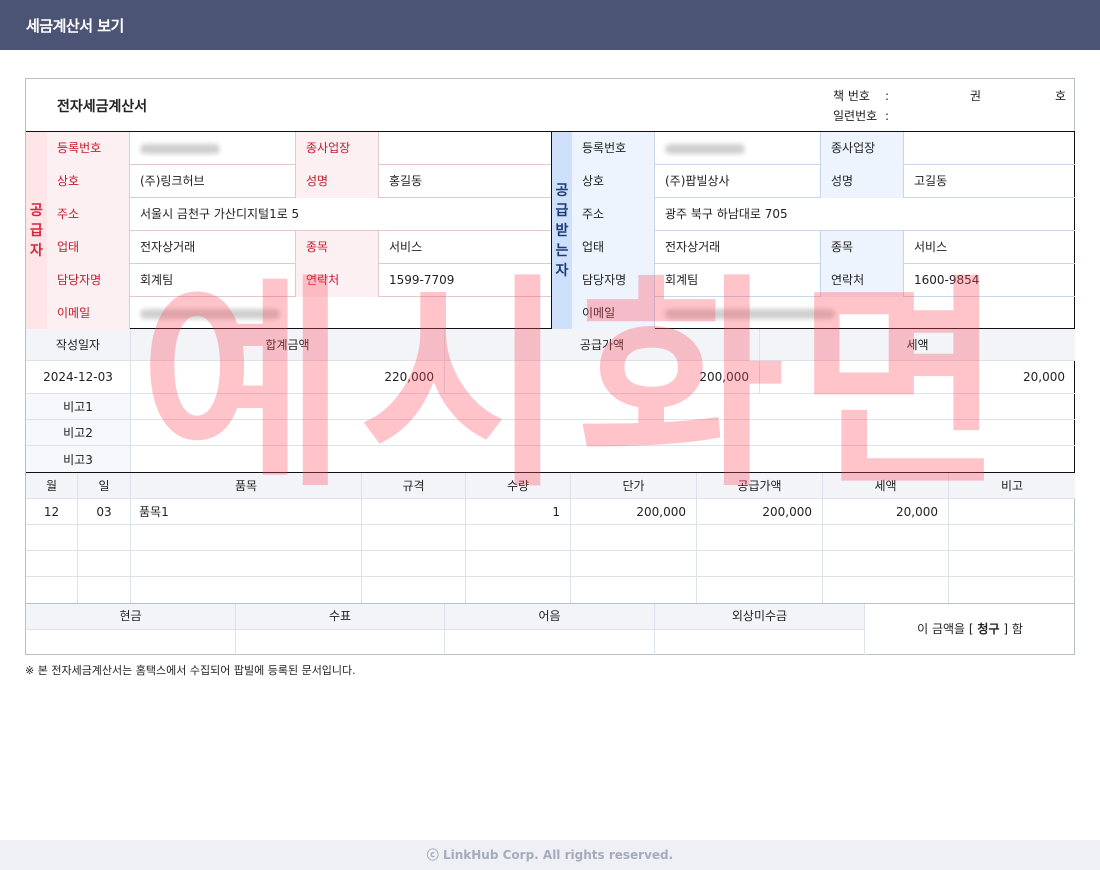  Describe the element at coordinates (634, 486) in the screenshot. I see `unit-price-header: 단가` at that location.